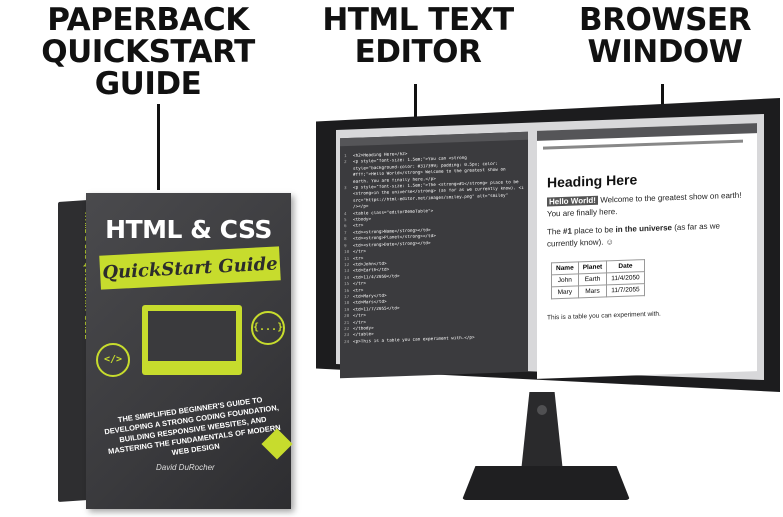  What do you see at coordinates (572, 201) in the screenshot?
I see `hello-world-highlight: Hello World!` at bounding box center [572, 201].